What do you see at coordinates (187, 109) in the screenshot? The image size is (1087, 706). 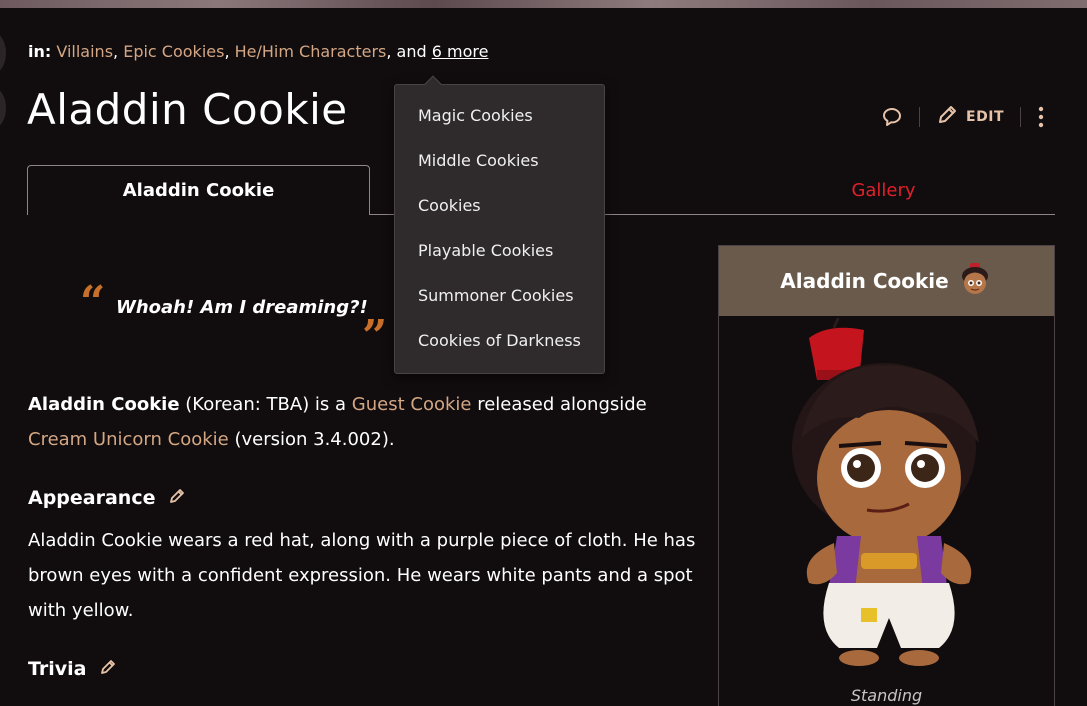 I see `page-title: Aladdin Cookie` at bounding box center [187, 109].